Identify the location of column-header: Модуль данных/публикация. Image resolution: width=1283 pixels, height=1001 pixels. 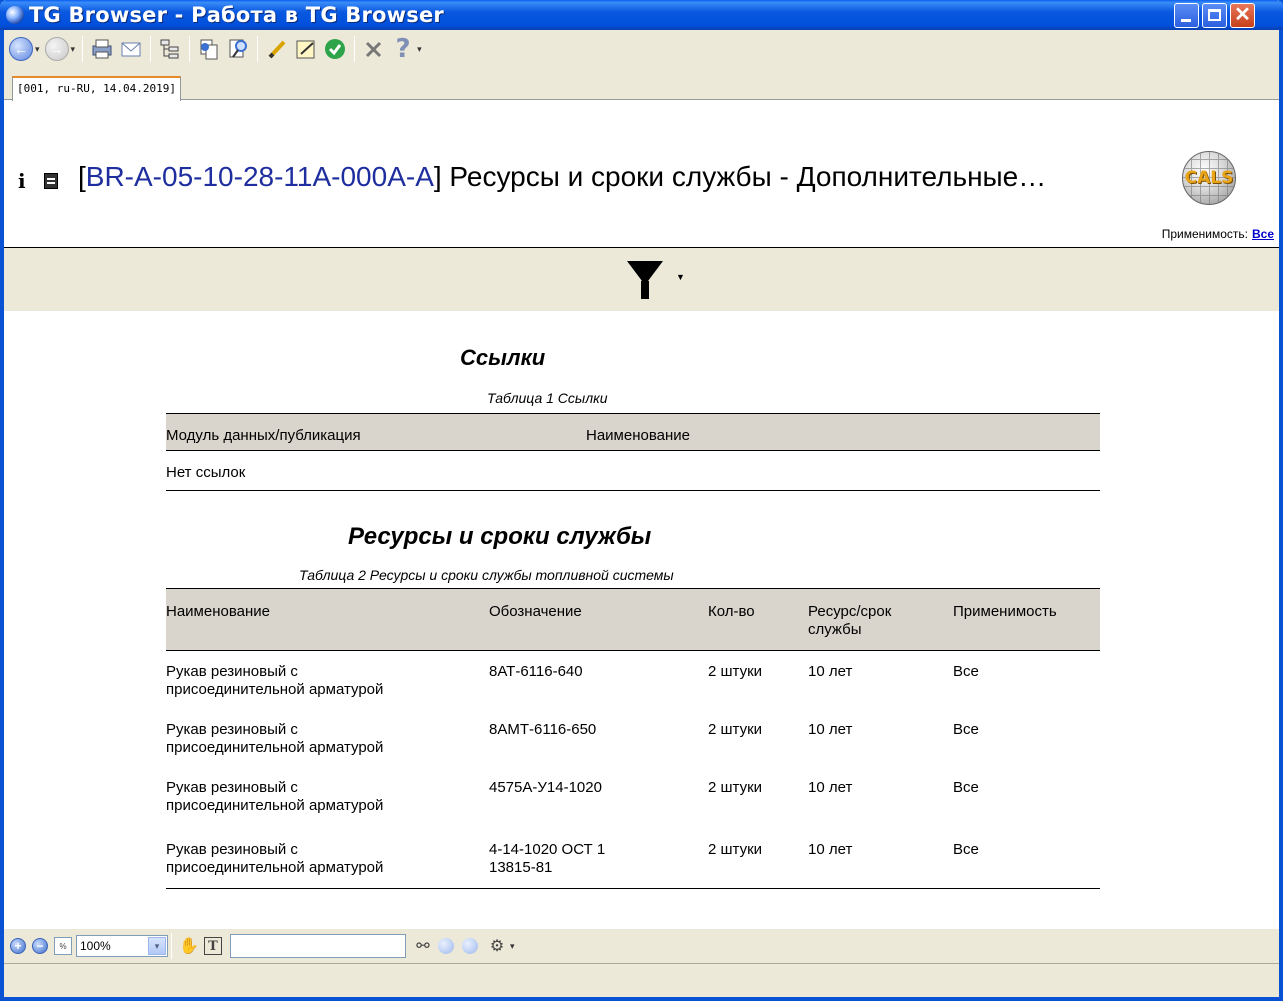
(263, 435).